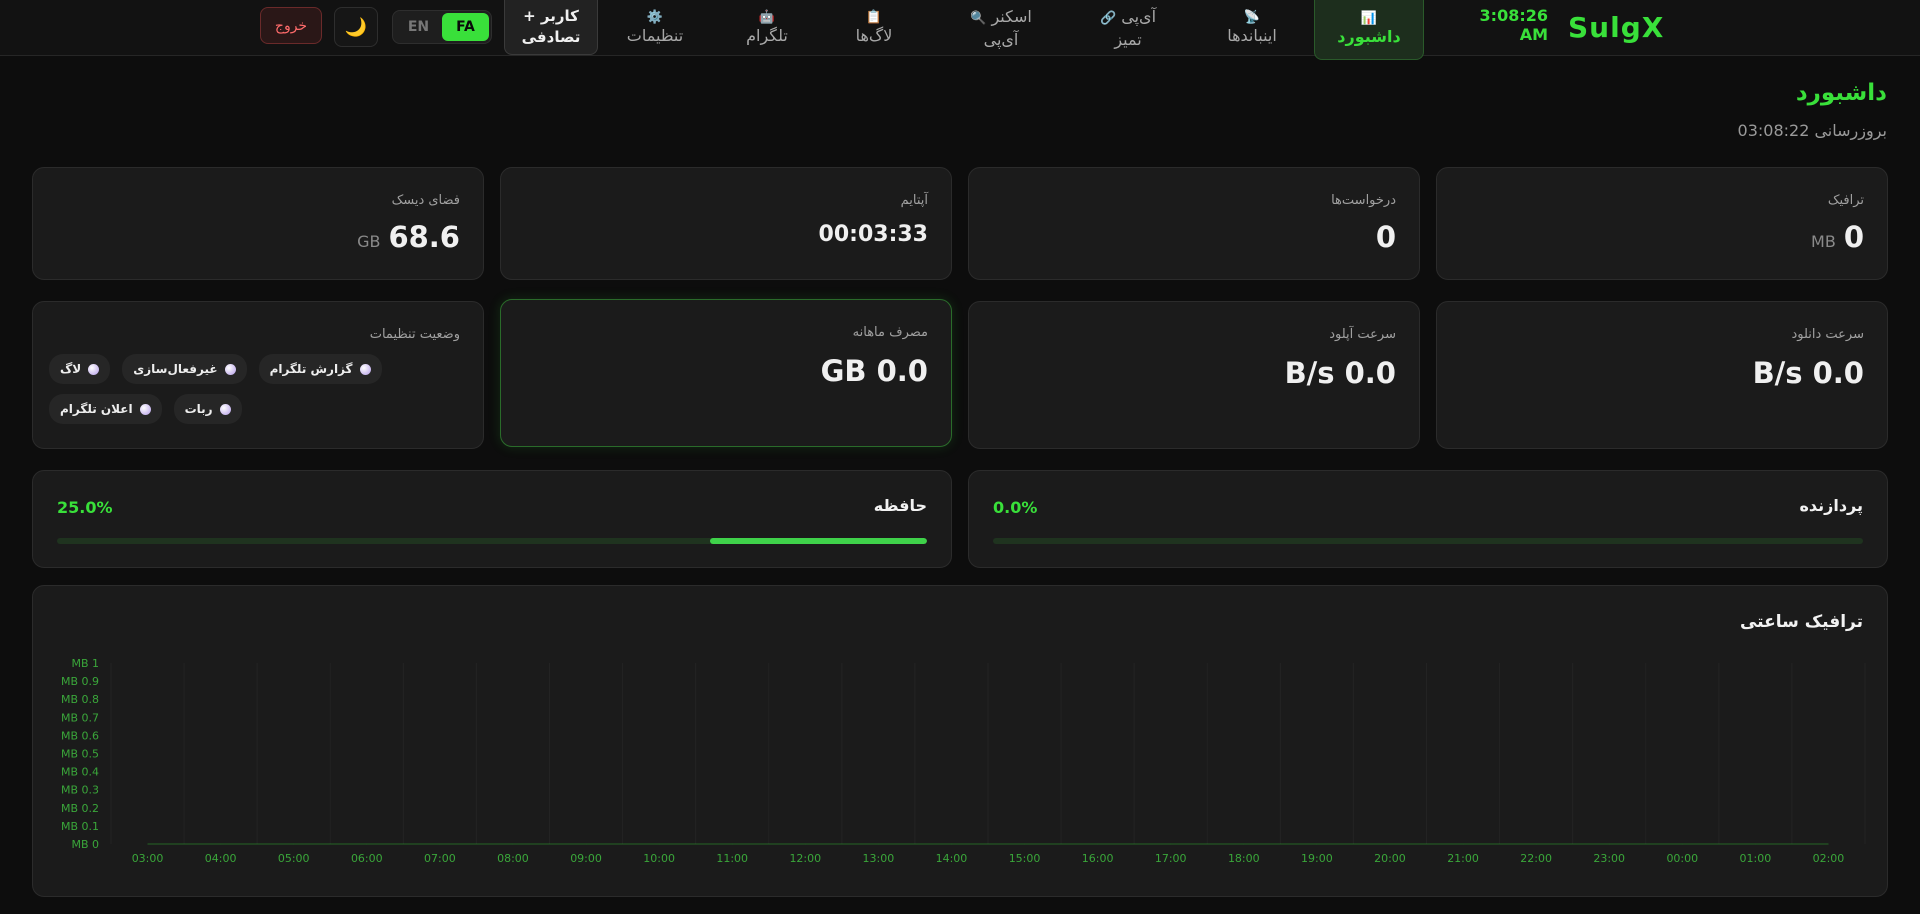 The image size is (1920, 914). What do you see at coordinates (1662, 375) in the screenshot?
I see `download-speed-card: سرعت دانلود B/s 0.0` at bounding box center [1662, 375].